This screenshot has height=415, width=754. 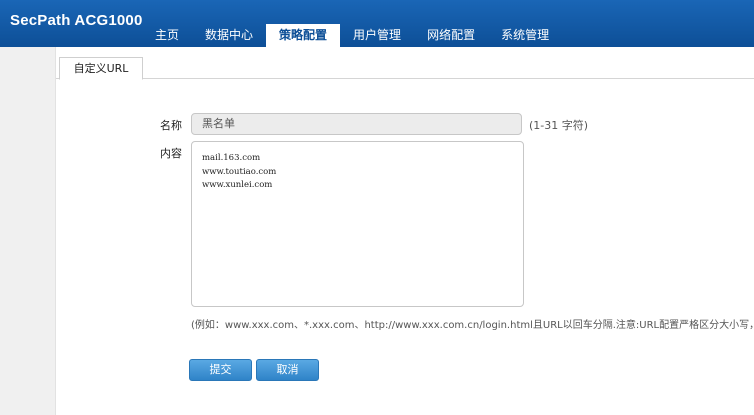 I want to click on nav-item-network-config: 网络配置, so click(x=451, y=35).